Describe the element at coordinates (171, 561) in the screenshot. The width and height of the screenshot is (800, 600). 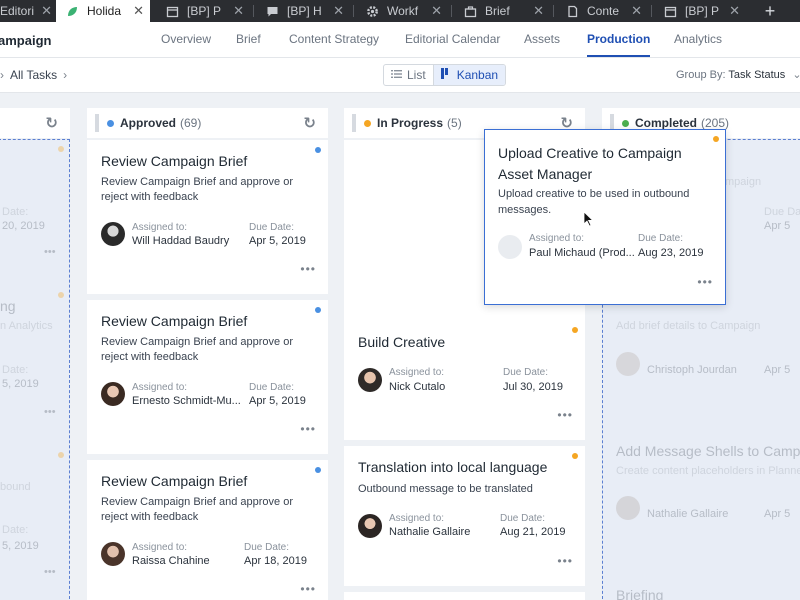
I see `assignee-name: Raissa Chahine` at that location.